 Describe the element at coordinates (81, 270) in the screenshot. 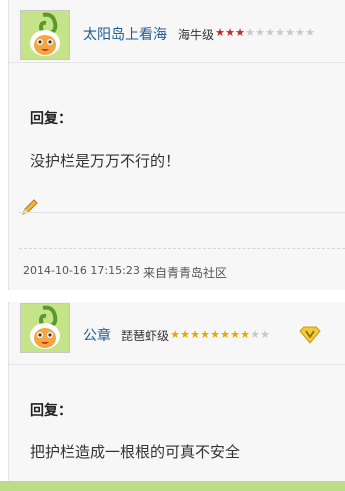

I see `post-timestamp: 2014-10-16 17:15:23` at that location.